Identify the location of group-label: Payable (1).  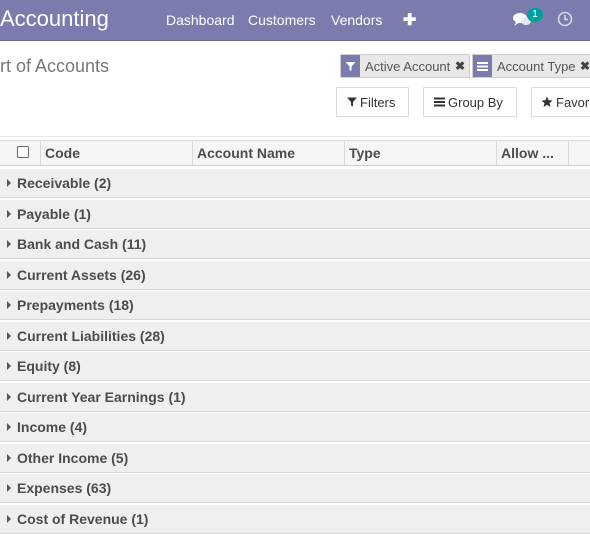
(54, 214).